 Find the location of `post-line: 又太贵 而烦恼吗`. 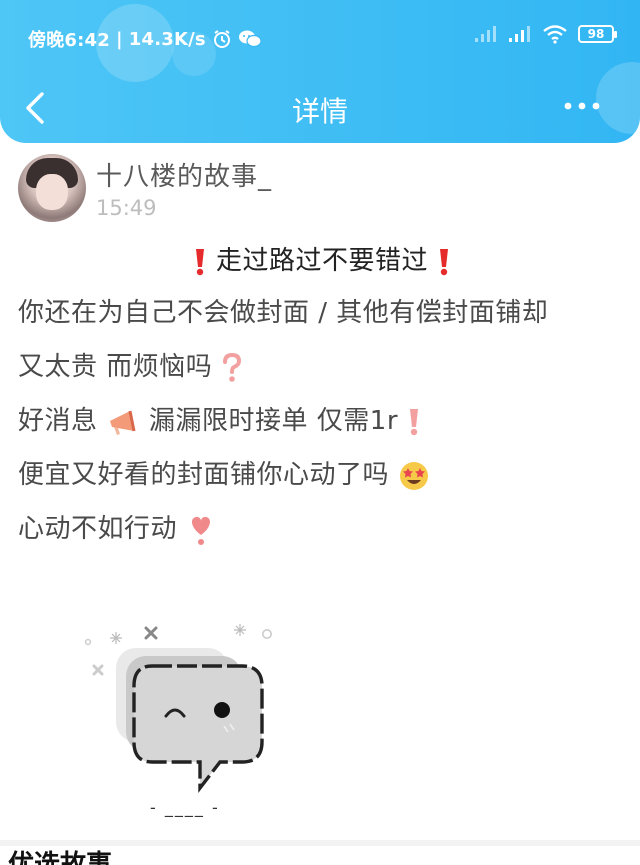

post-line: 又太贵 而烦恼吗 is located at coordinates (115, 367).